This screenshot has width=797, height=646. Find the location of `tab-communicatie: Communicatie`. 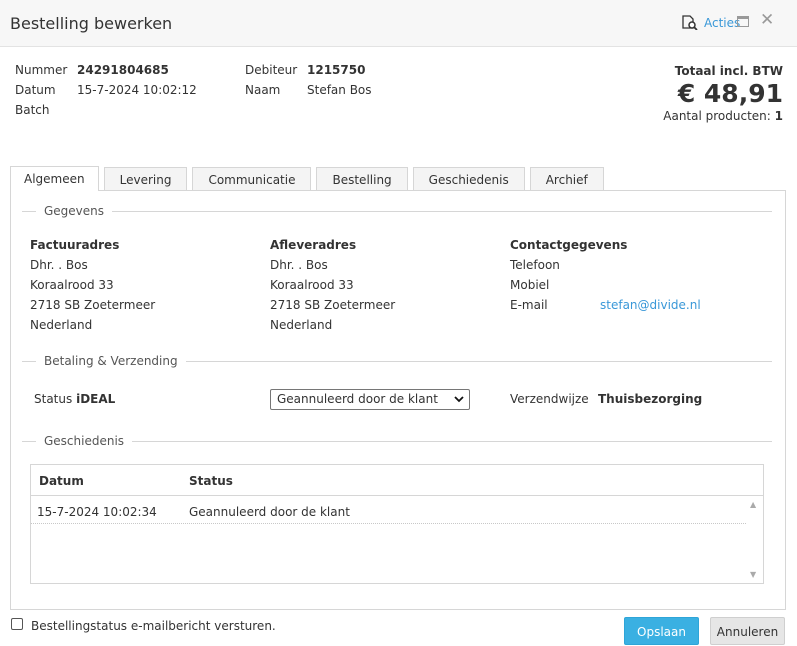

tab-communicatie: Communicatie is located at coordinates (252, 179).